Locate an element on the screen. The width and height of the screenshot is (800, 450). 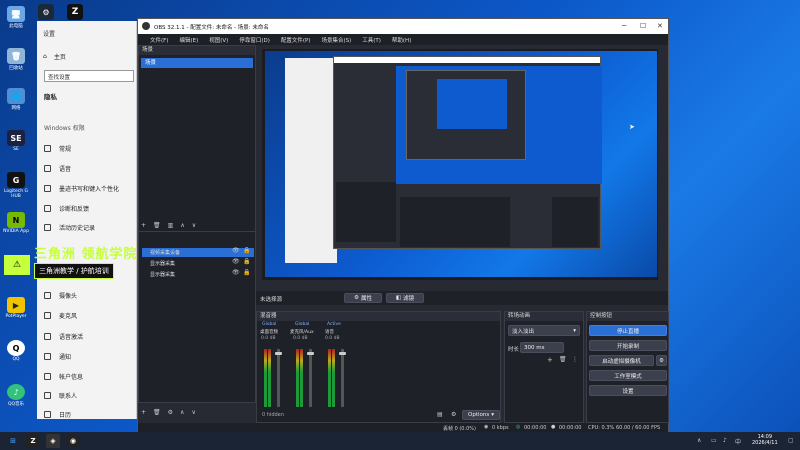
settings-item-contacts: 联系人 is located at coordinates (60, 395).